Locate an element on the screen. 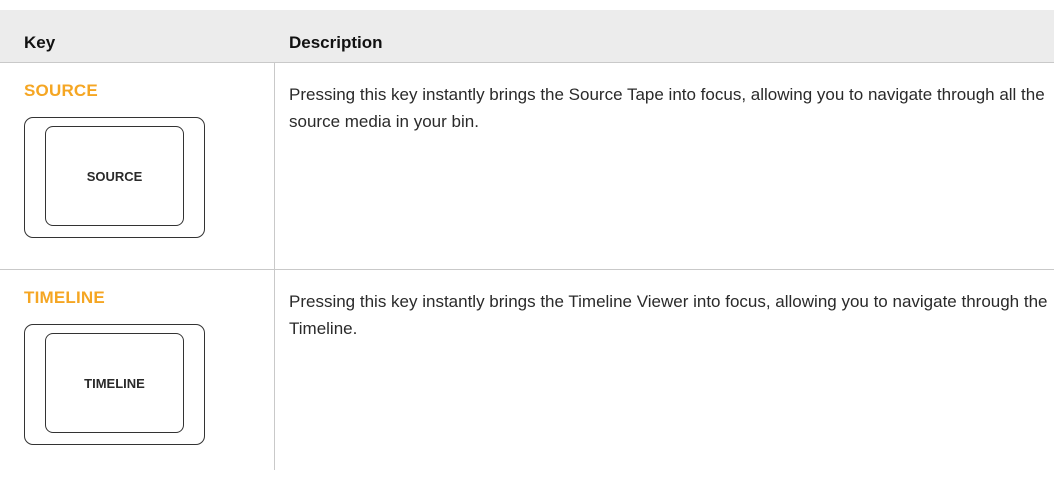 This screenshot has height=487, width=1054. table-header: Key Description is located at coordinates (527, 36).